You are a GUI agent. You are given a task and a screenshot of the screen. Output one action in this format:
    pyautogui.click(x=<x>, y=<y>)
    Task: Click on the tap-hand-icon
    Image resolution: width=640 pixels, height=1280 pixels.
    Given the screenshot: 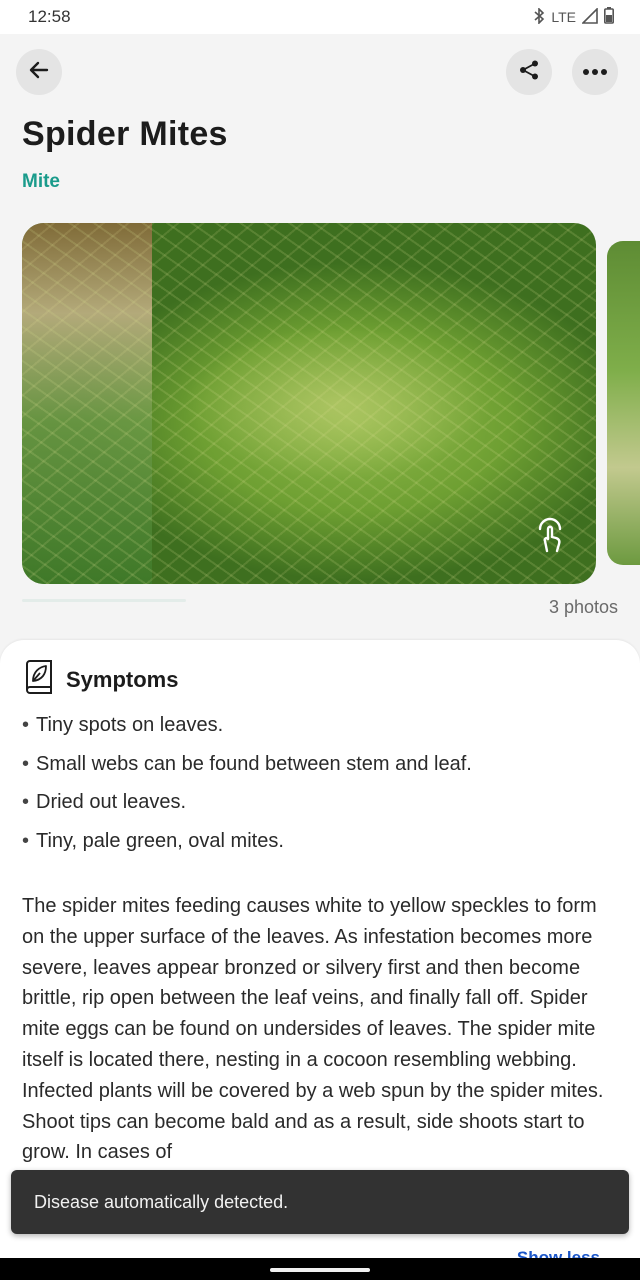 What is the action you would take?
    pyautogui.click(x=550, y=535)
    